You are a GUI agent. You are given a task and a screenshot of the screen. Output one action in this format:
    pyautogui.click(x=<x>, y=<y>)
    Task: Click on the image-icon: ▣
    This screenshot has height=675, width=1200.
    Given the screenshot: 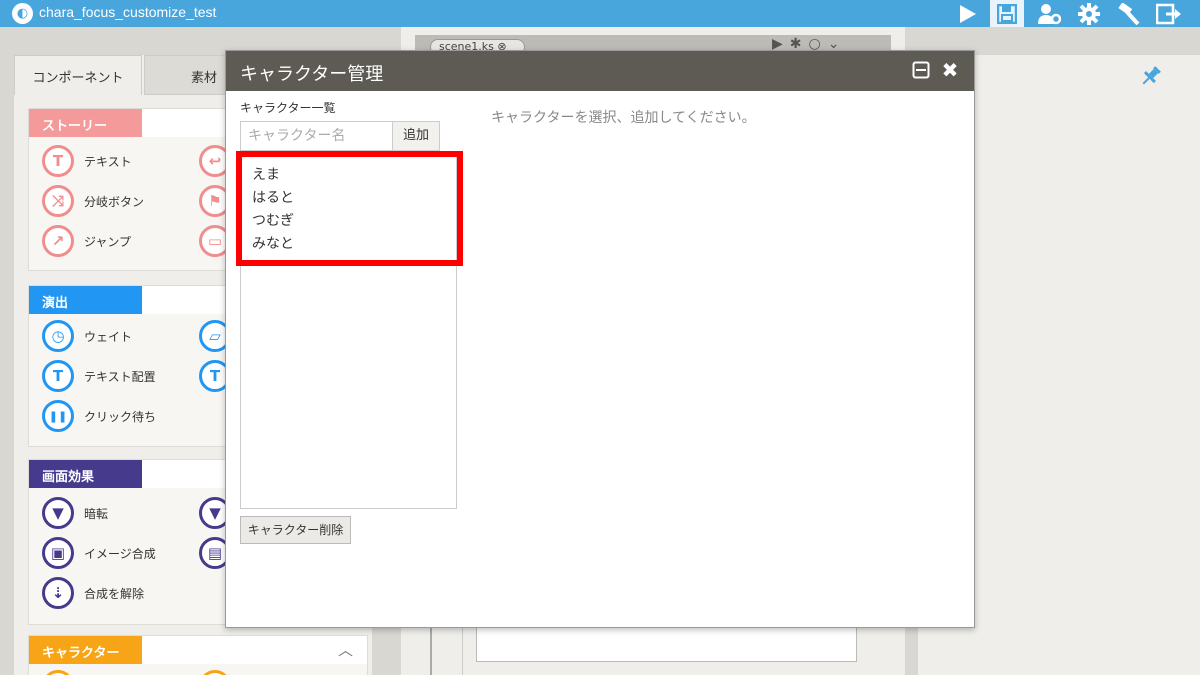 What is the action you would take?
    pyautogui.click(x=58, y=553)
    